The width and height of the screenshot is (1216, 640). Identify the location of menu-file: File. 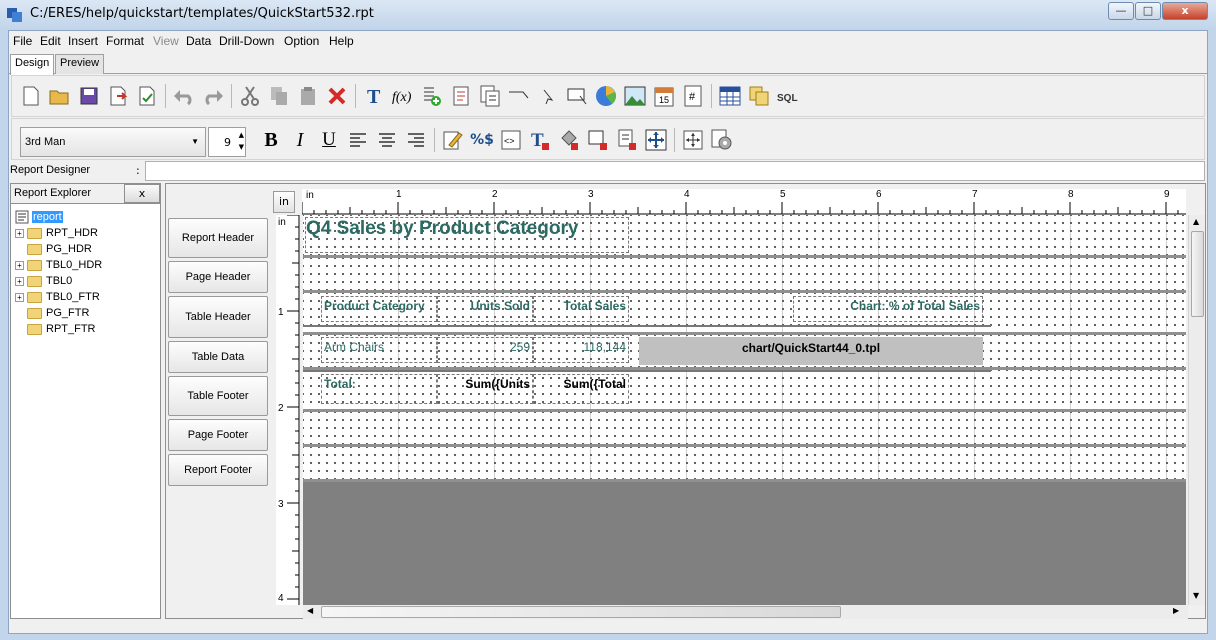
(22, 41).